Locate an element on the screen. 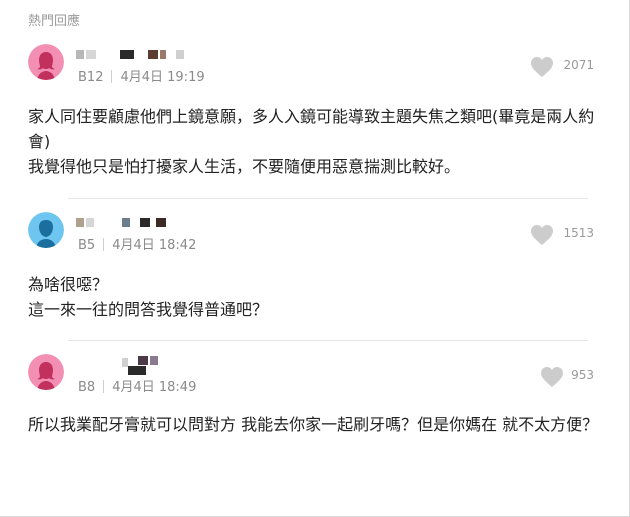 The width and height of the screenshot is (630, 517). like-button: 2071 is located at coordinates (542, 67).